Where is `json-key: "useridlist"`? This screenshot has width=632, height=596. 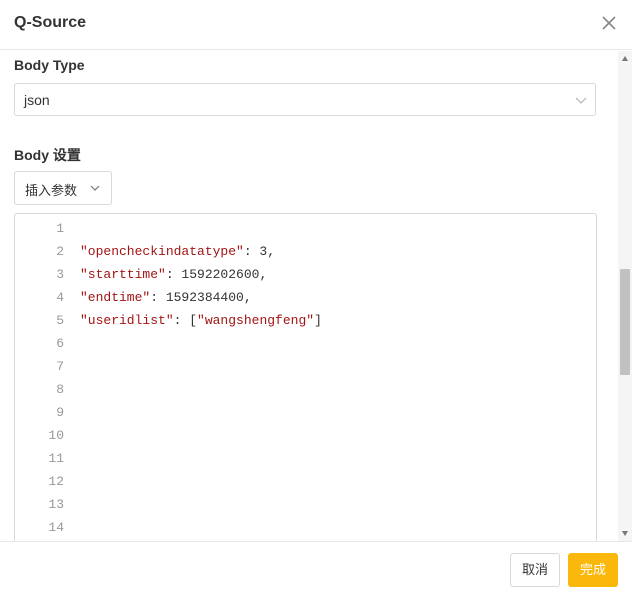
json-key: "useridlist" is located at coordinates (127, 320).